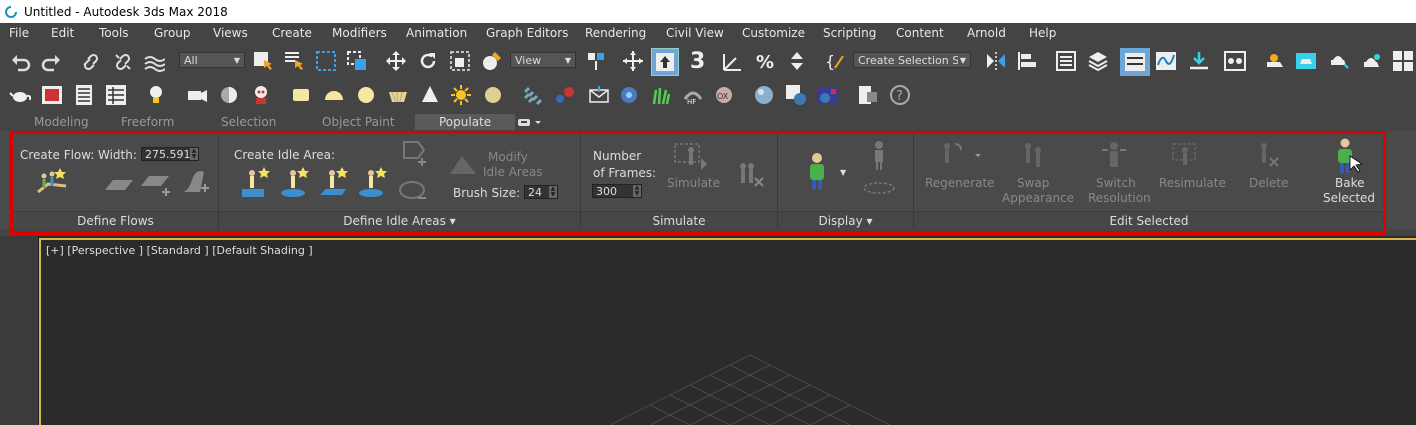 This screenshot has height=425, width=1416. I want to click on spreadsheet-icon, so click(84, 95).